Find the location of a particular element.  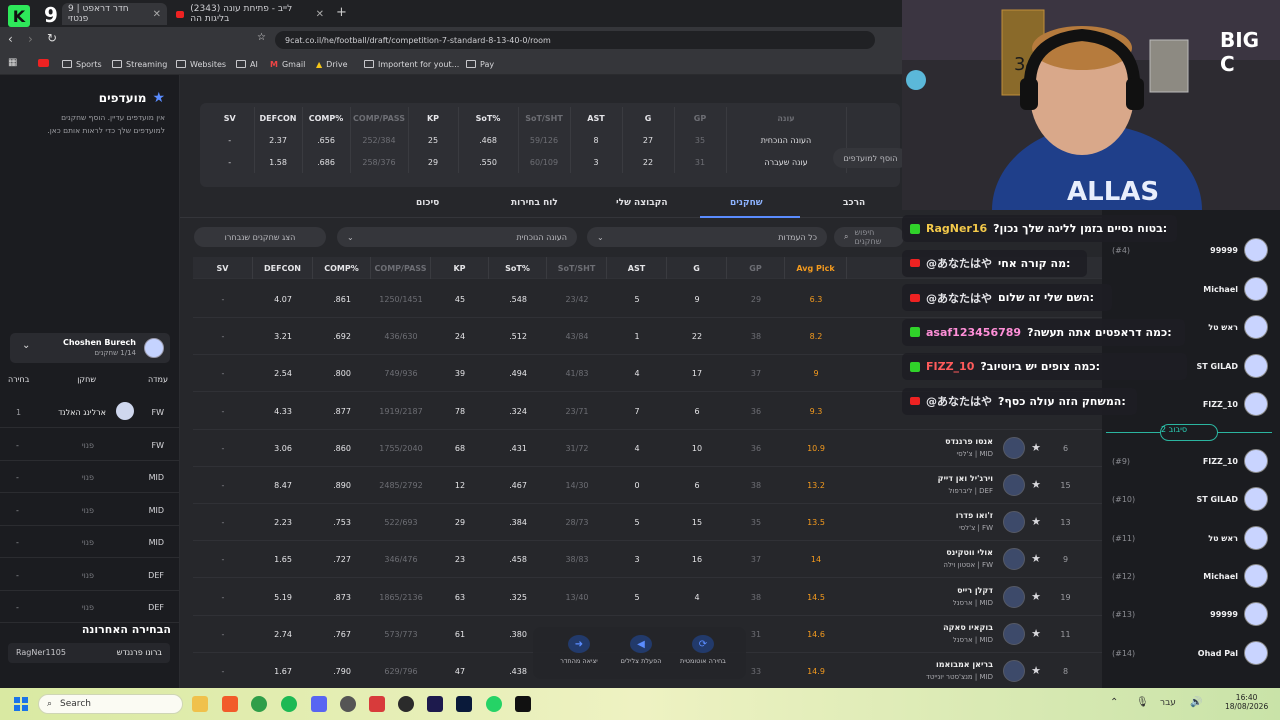

microphone-icon: 🎙 is located at coordinates (1142, 702).